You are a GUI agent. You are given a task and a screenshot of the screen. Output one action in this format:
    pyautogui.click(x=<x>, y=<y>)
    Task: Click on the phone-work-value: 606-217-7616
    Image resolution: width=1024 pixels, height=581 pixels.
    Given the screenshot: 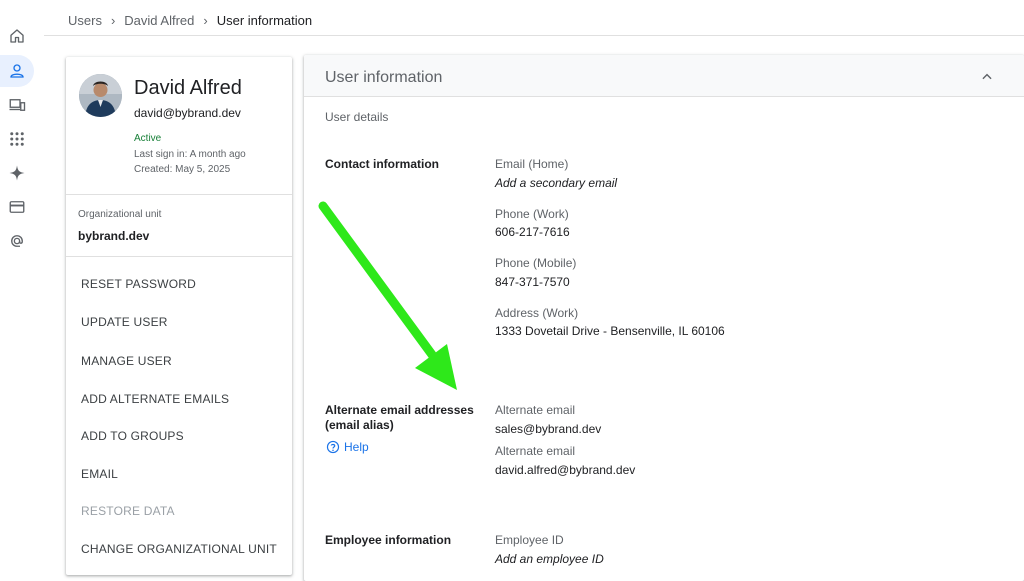 What is the action you would take?
    pyautogui.click(x=532, y=232)
    